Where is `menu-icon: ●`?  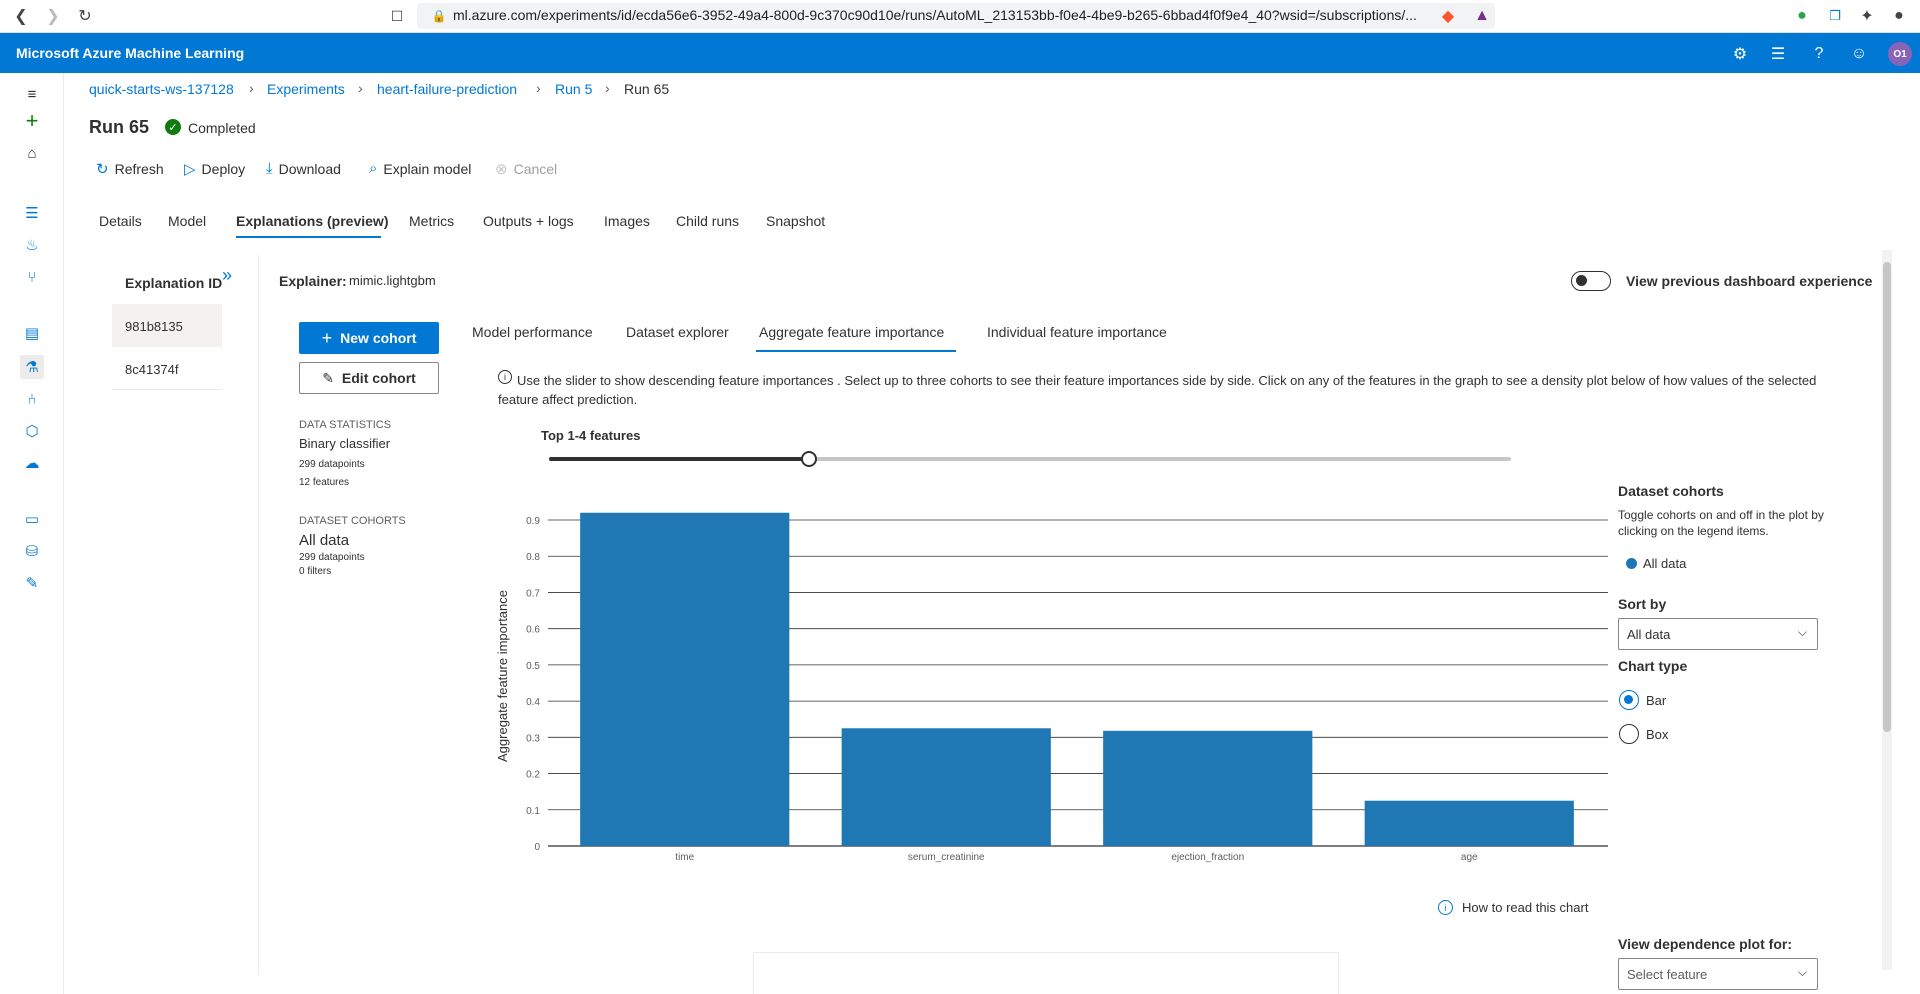
menu-icon: ● is located at coordinates (1899, 16).